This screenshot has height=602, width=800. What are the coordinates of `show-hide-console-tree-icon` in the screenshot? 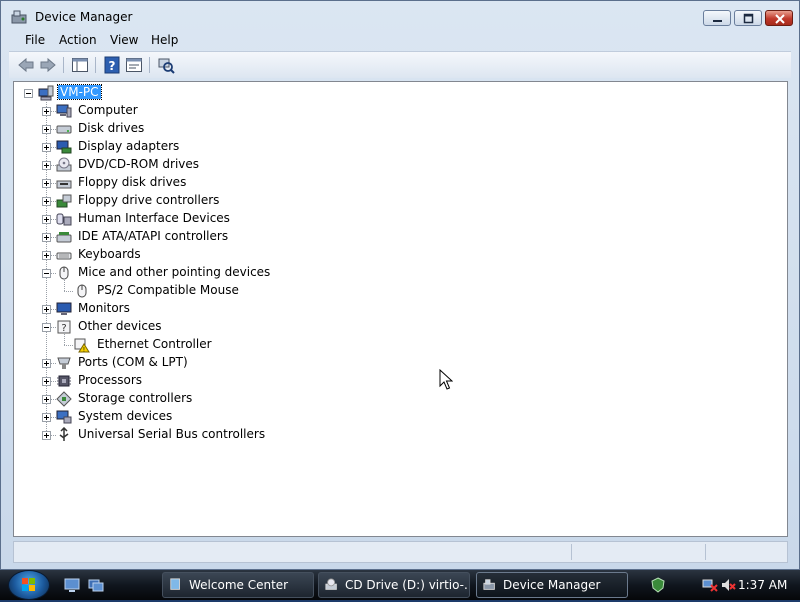 It's located at (80, 65).